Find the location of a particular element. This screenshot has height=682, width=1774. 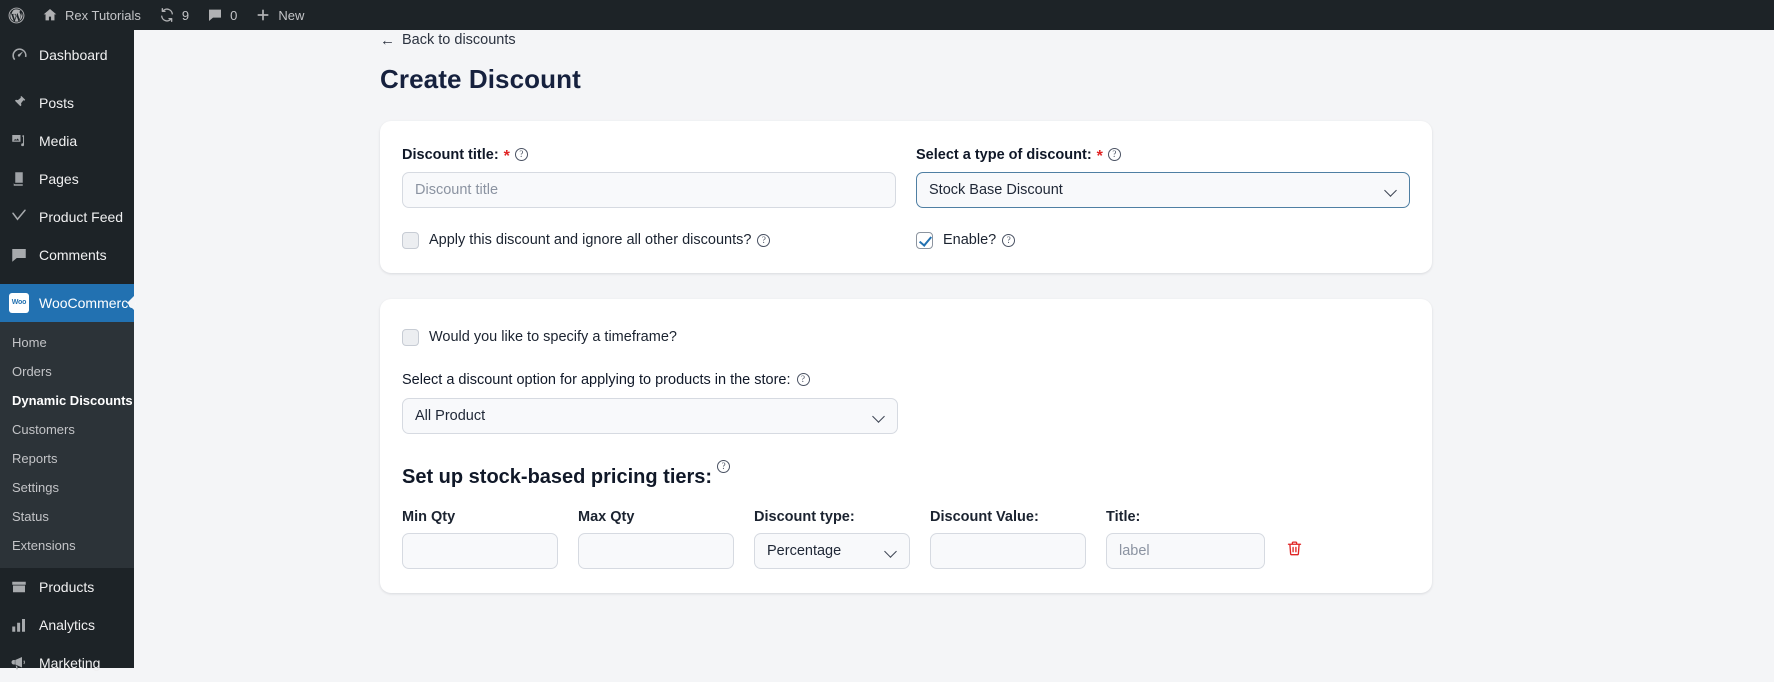

discount-title-label: Discount title: * ? is located at coordinates (649, 155).